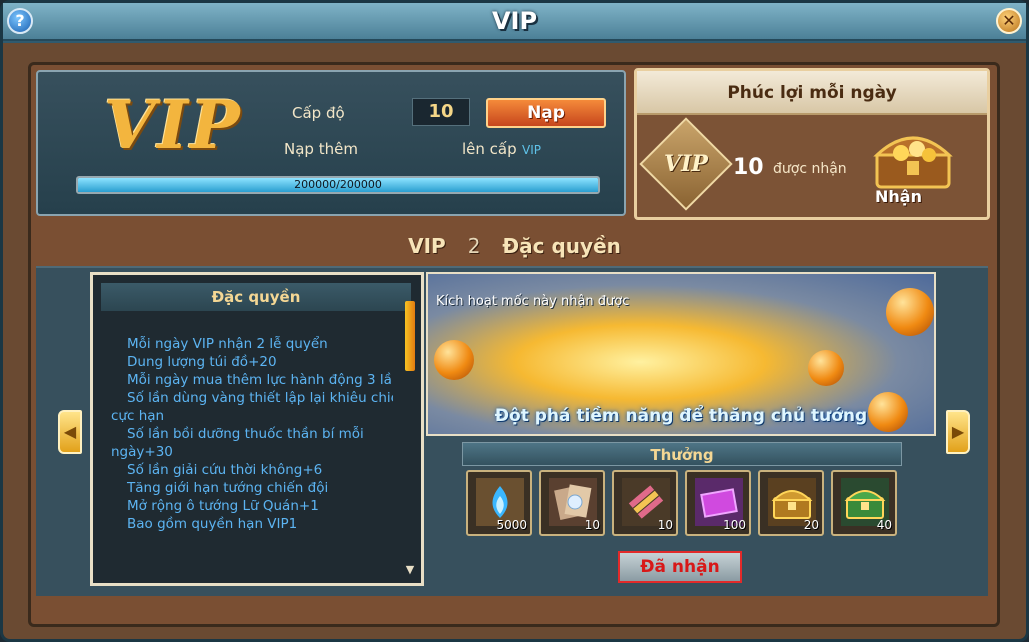 The width and height of the screenshot is (1029, 642). What do you see at coordinates (410, 570) in the screenshot?
I see `scroll-down-icon: ▼` at bounding box center [410, 570].